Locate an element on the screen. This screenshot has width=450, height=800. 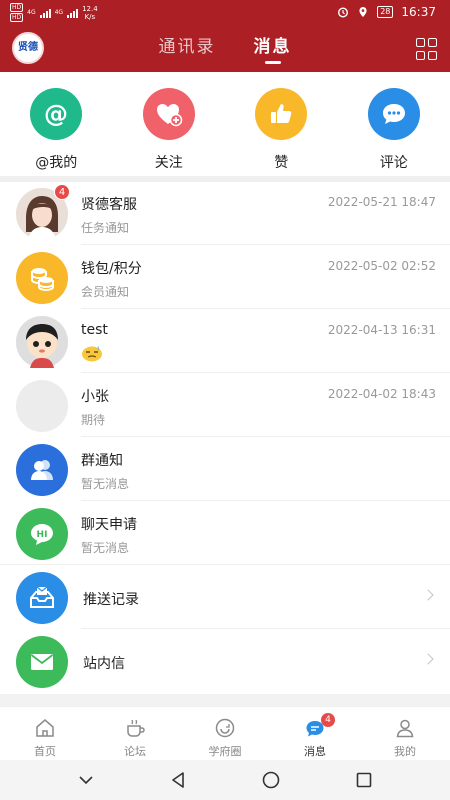
cartoon-boy-avatar is located at coordinates (42, 342).